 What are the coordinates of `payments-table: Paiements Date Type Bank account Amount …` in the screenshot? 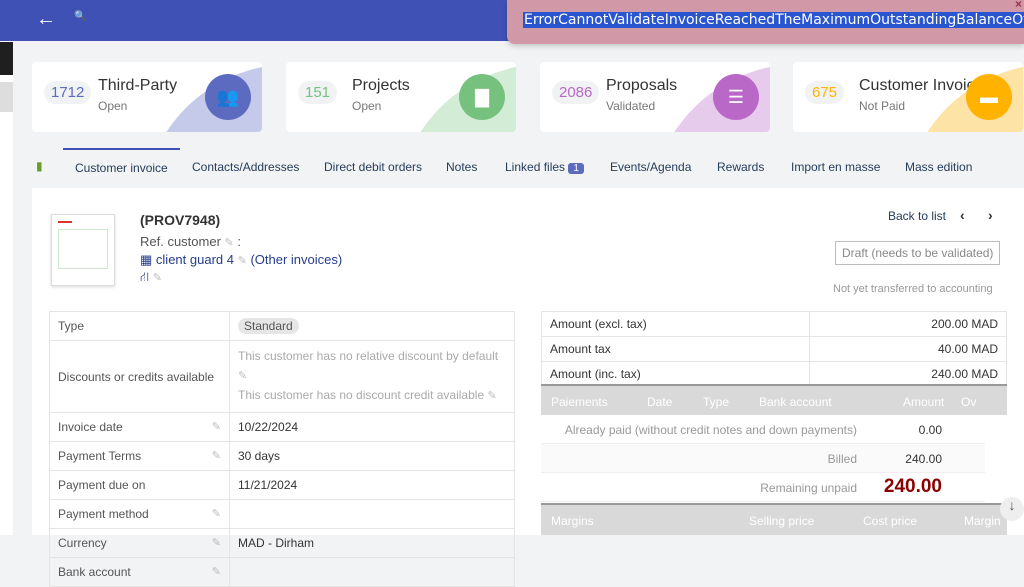 It's located at (774, 443).